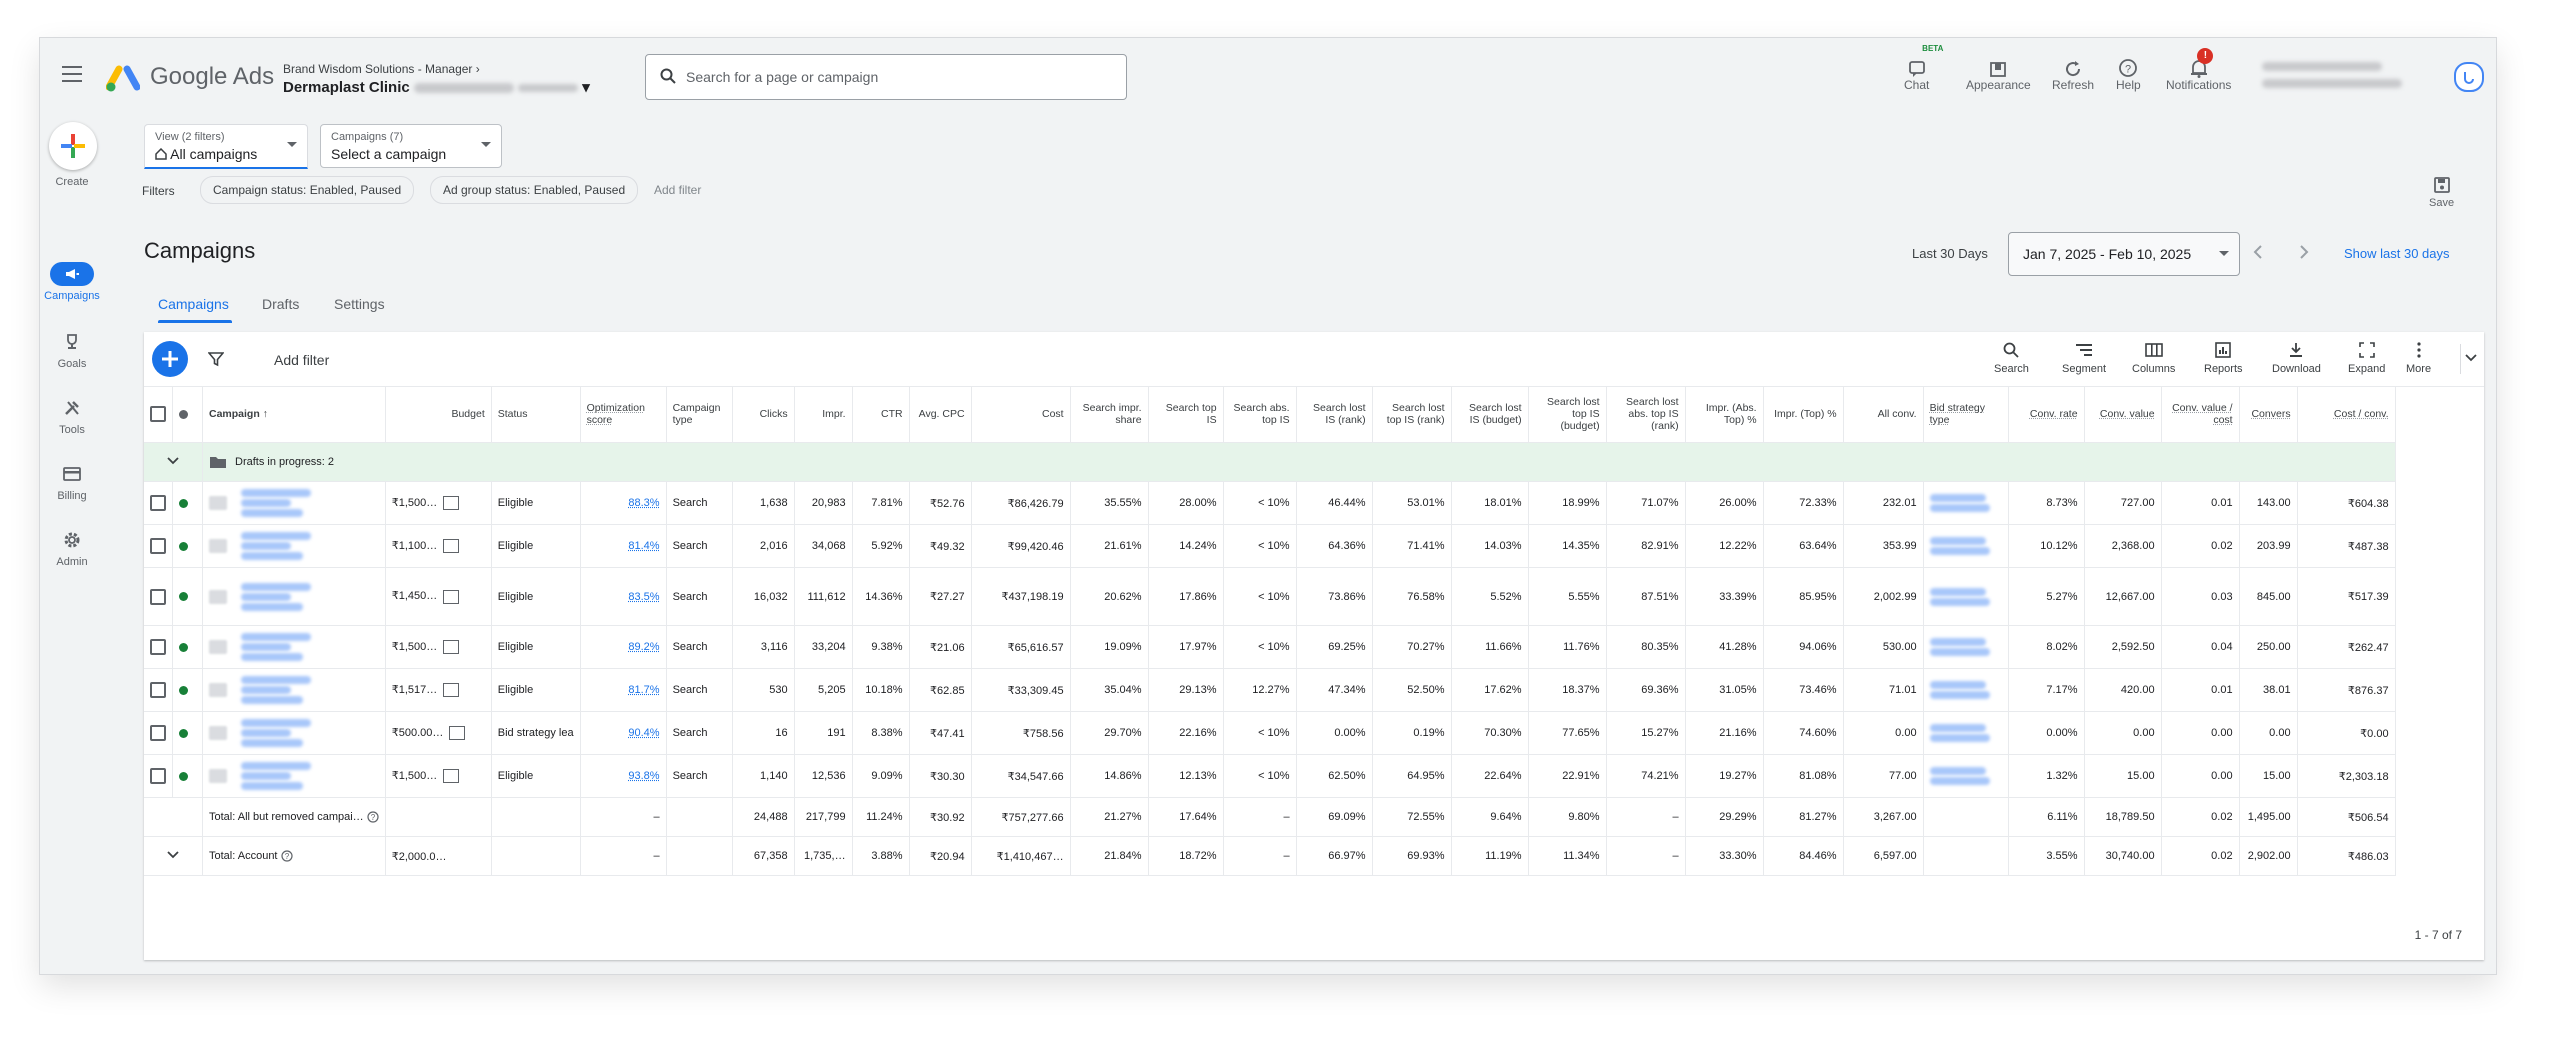 The width and height of the screenshot is (2560, 1039). Describe the element at coordinates (2153, 357) in the screenshot. I see `toolbar-columns-button: Columns` at that location.